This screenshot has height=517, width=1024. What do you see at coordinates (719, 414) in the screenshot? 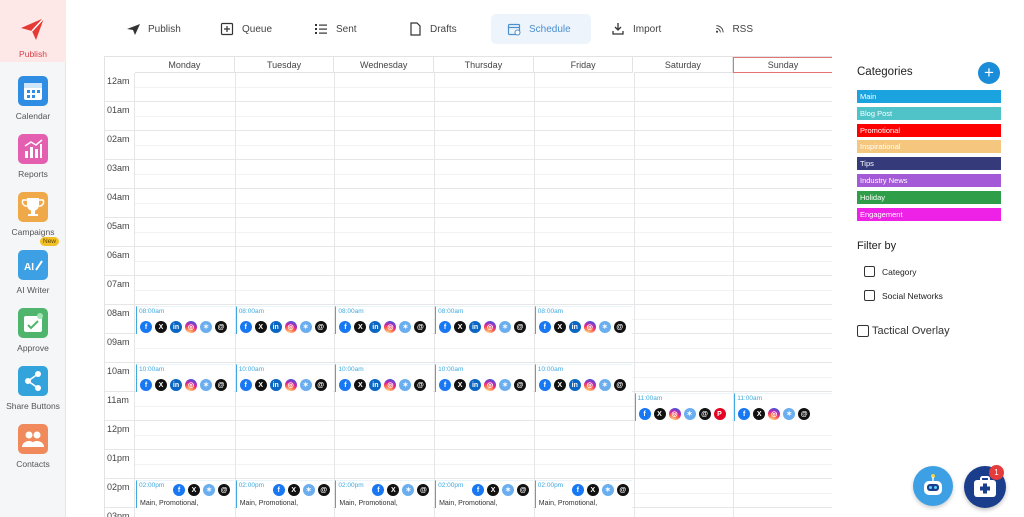
I see `pinterest-icon: P` at bounding box center [719, 414].